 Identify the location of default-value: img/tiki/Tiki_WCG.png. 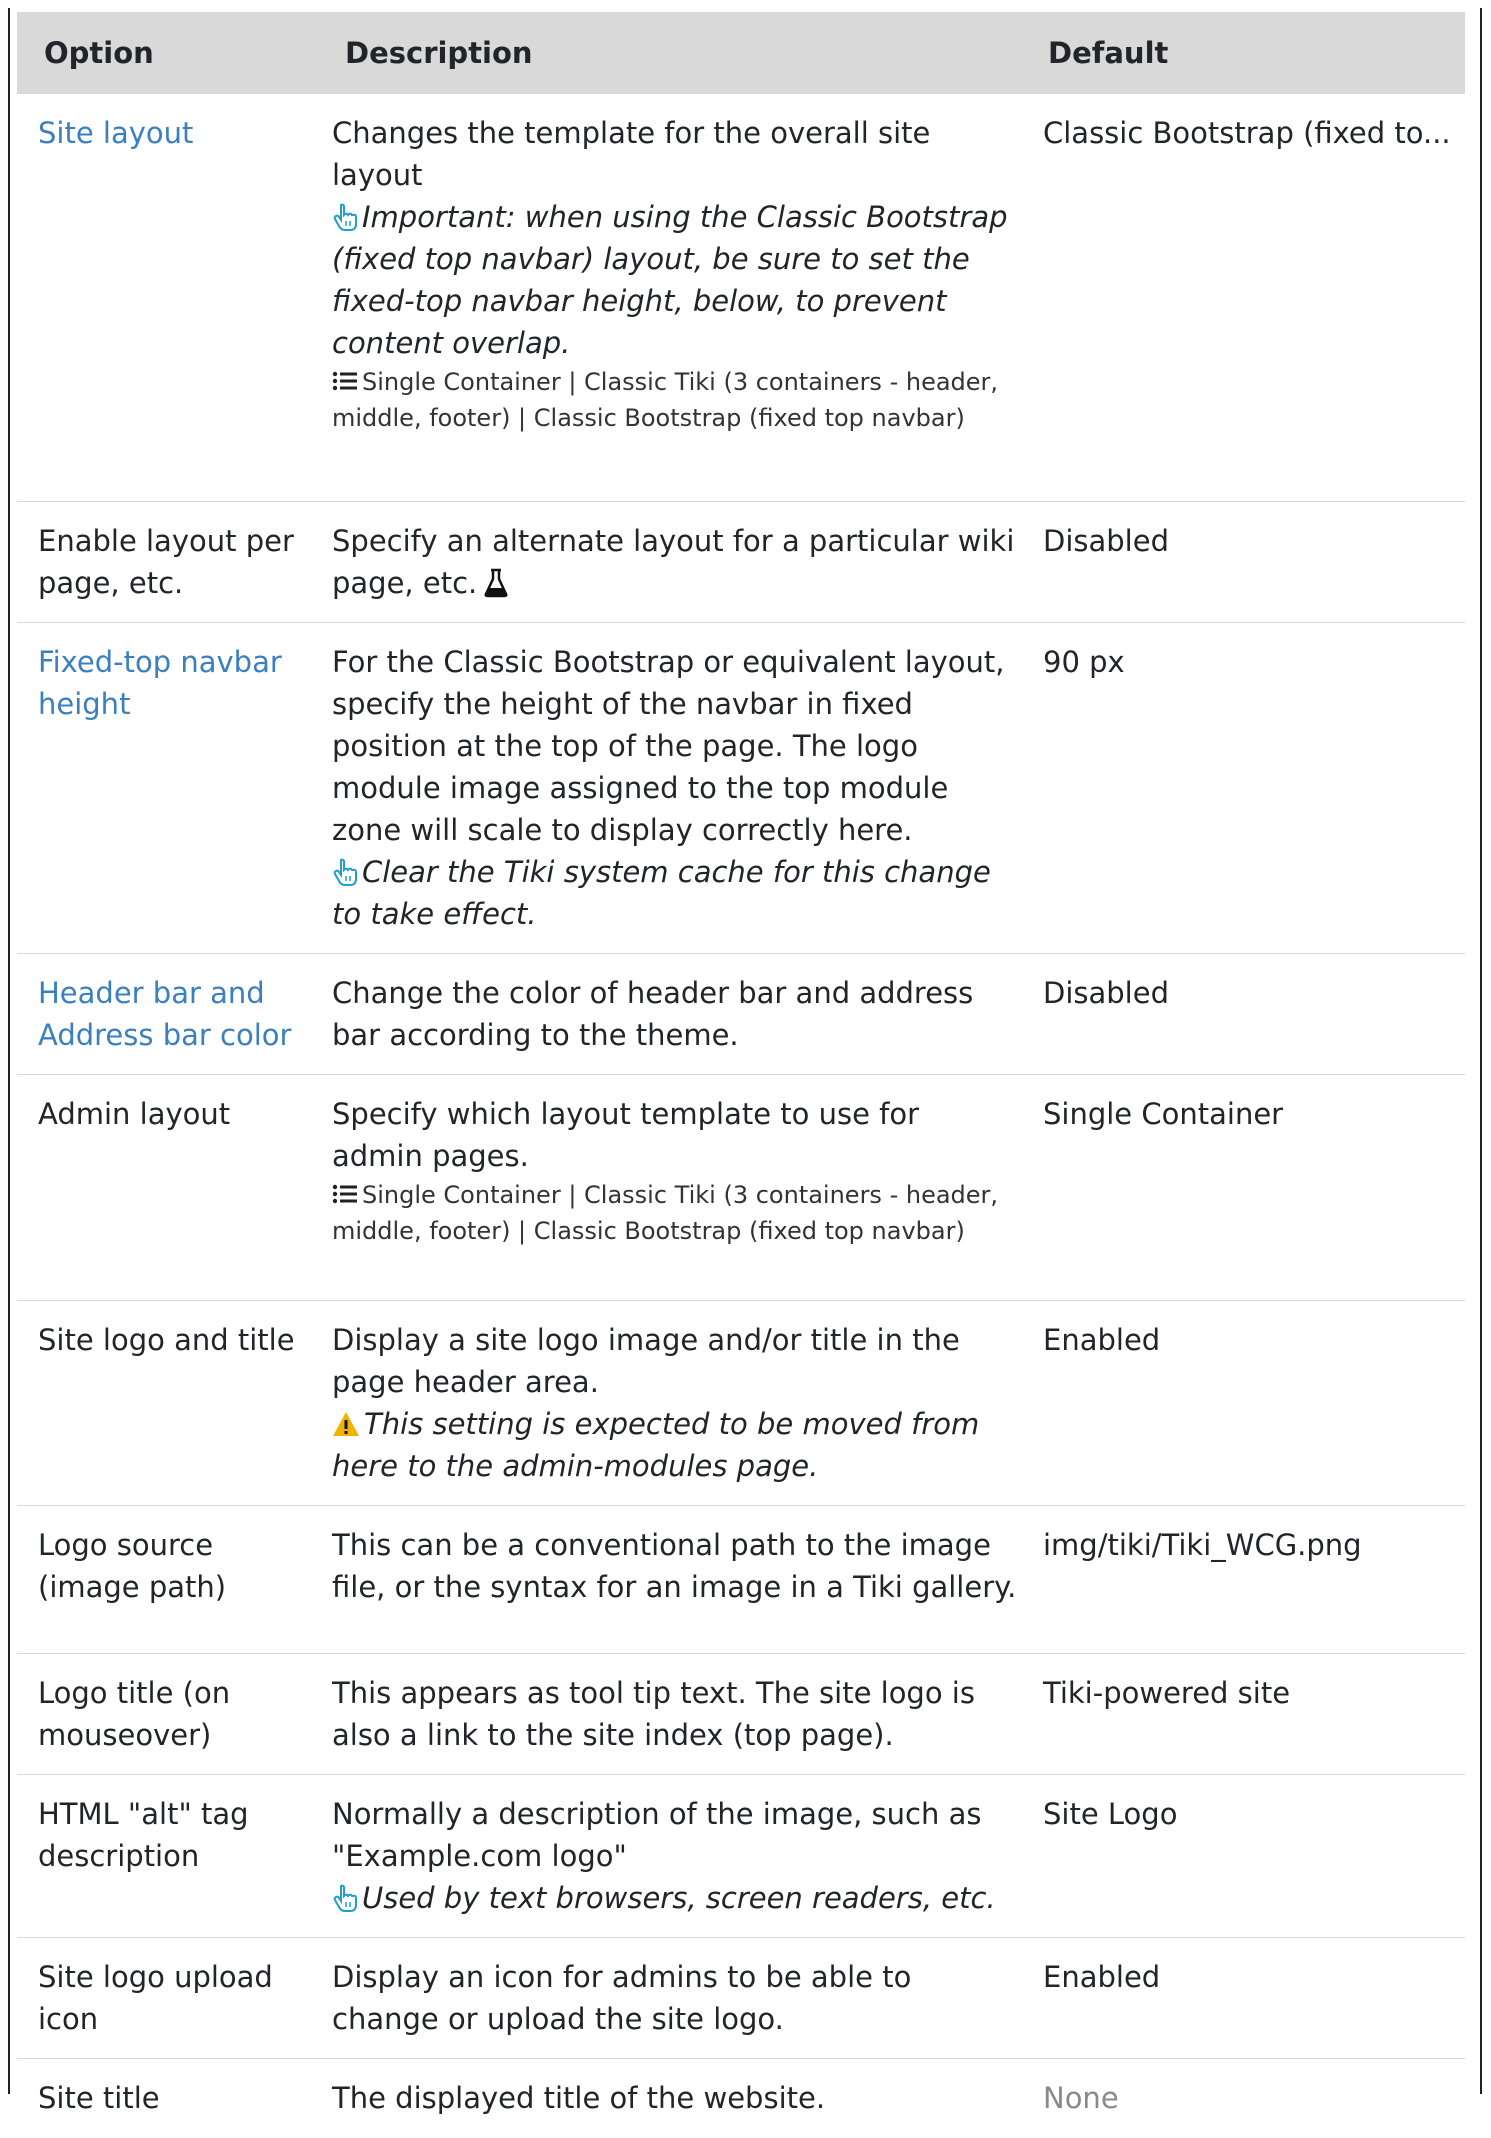
(1247, 1578).